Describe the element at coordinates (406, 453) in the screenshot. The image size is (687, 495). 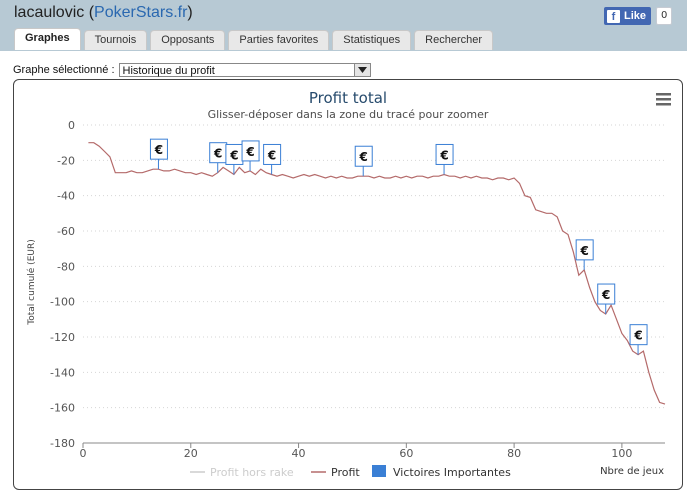
I see `x-tick-label: 60` at that location.